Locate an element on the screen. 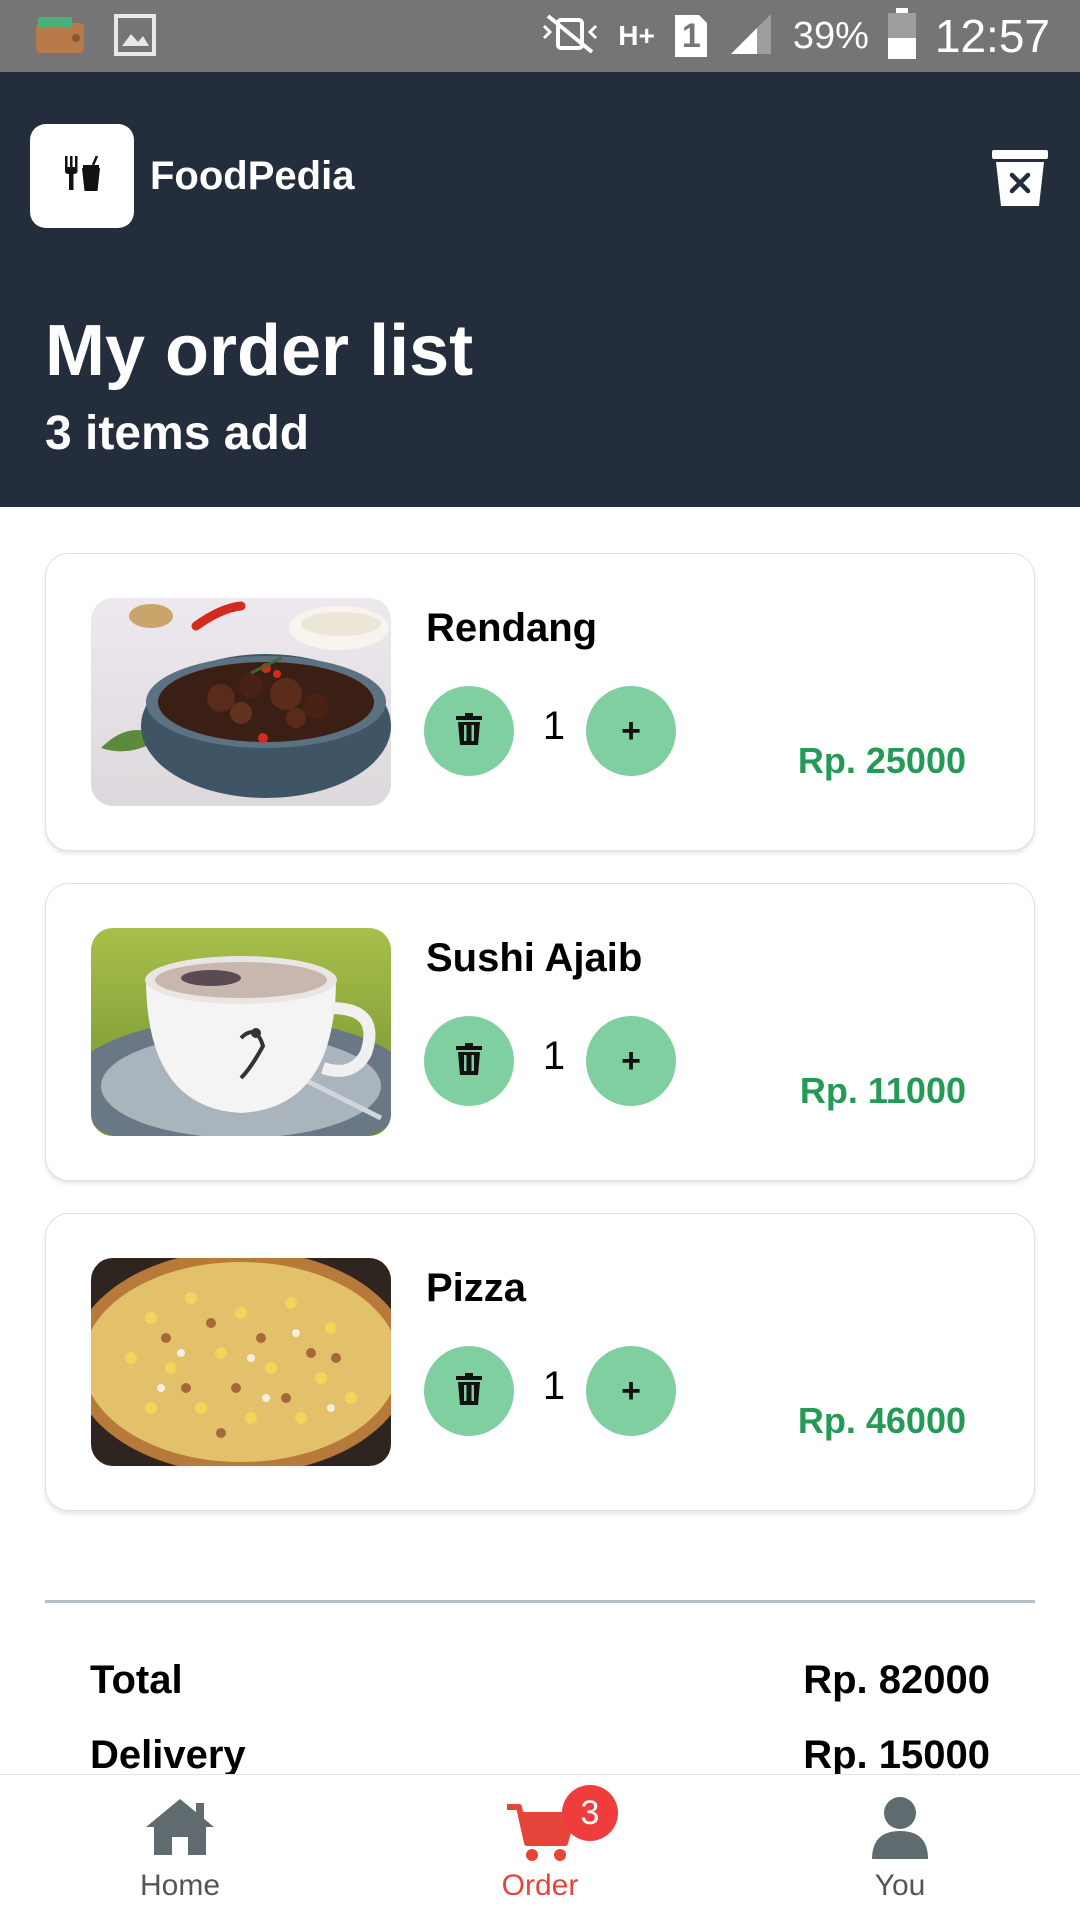  status-bar: H+ 1 39% 12:57 is located at coordinates (540, 36).